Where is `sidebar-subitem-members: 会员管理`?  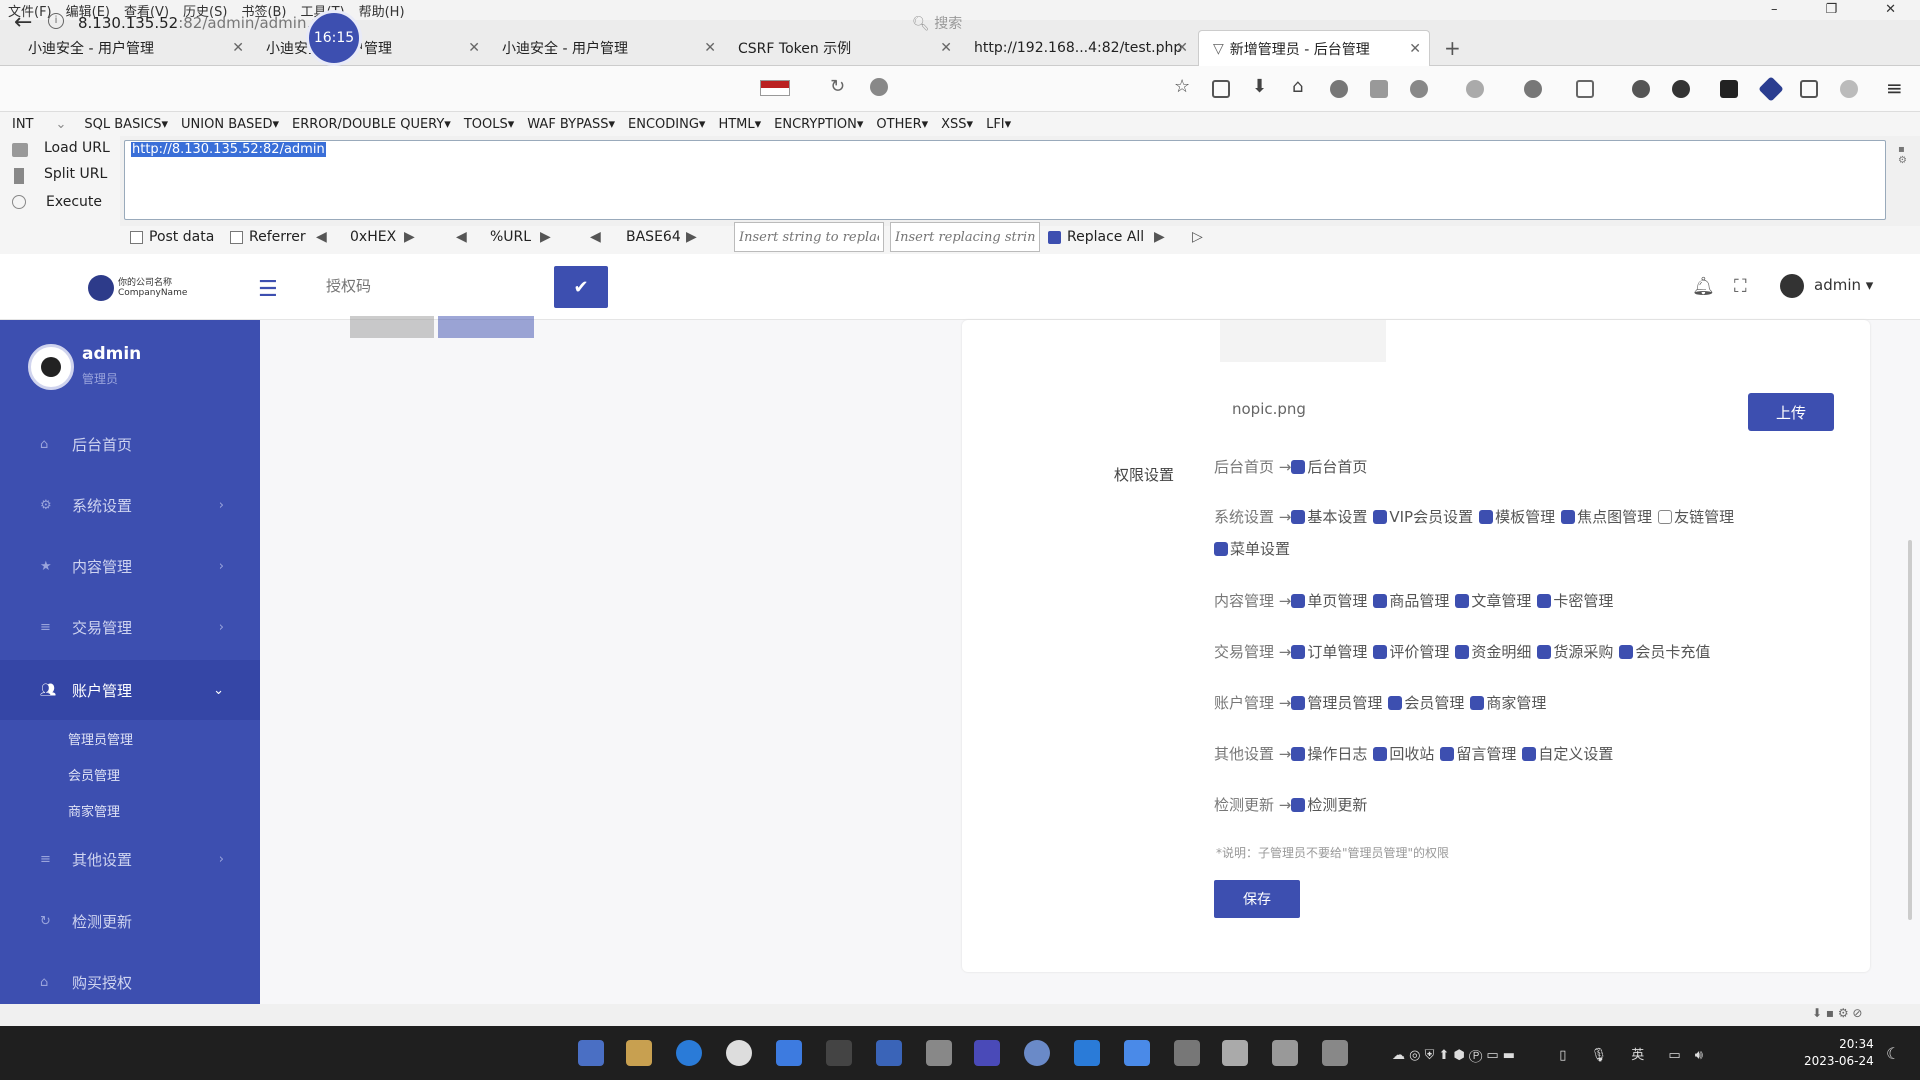
sidebar-subitem-members: 会员管理 is located at coordinates (94, 774).